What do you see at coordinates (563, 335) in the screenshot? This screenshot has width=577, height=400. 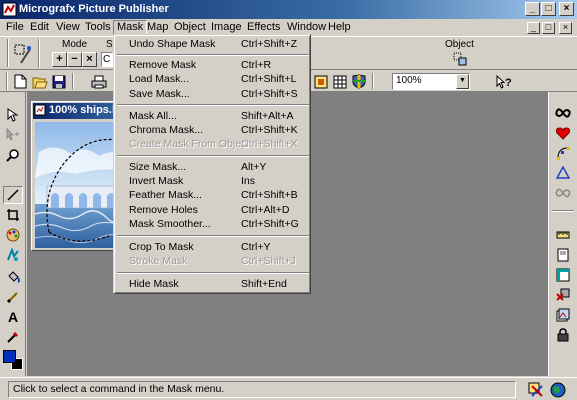 I see `lock-icon` at bounding box center [563, 335].